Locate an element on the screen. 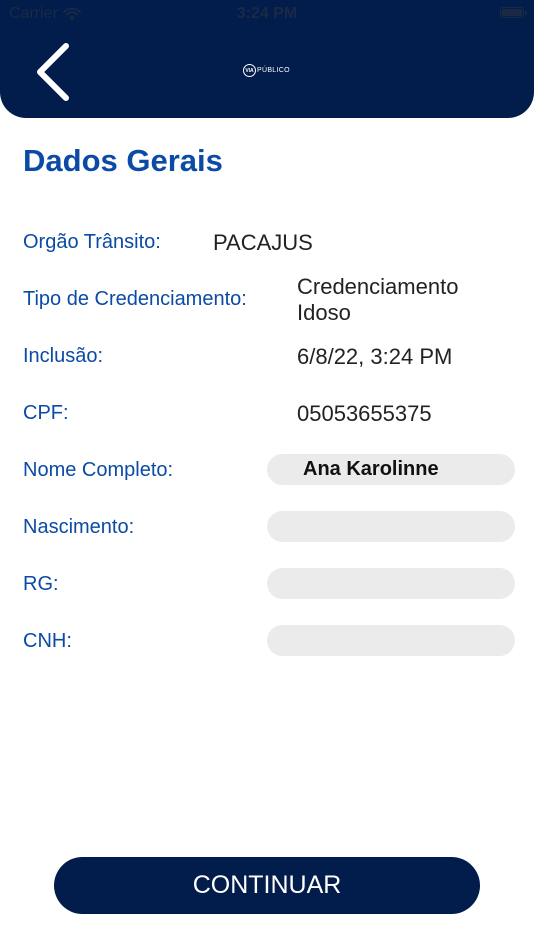 This screenshot has width=534, height=950. rg-field is located at coordinates (391, 583).